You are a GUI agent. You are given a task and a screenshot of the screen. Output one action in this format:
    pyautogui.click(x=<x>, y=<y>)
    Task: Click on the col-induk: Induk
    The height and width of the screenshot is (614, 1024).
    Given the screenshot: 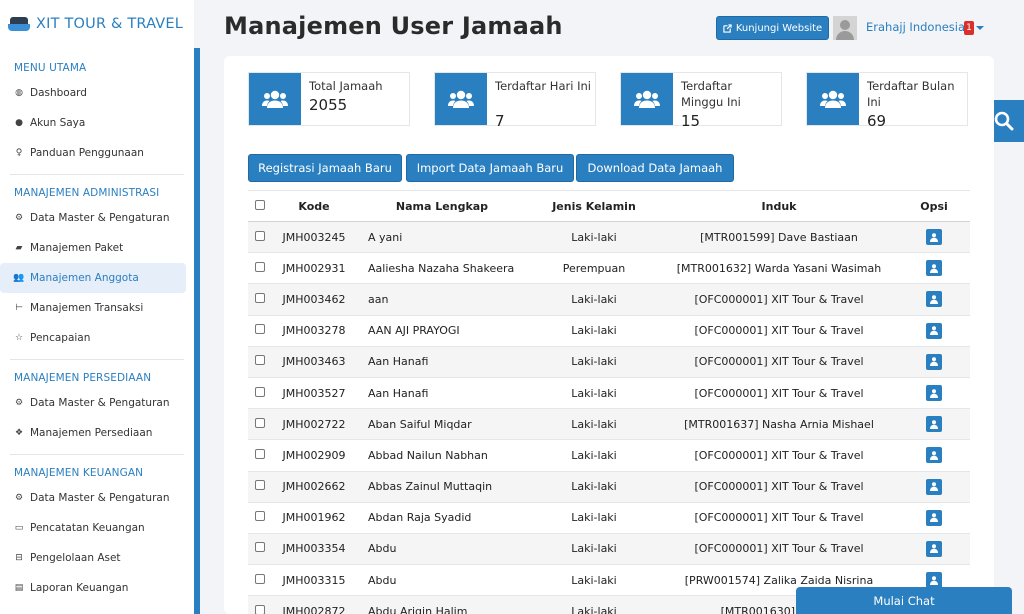 What is the action you would take?
    pyautogui.click(x=779, y=206)
    